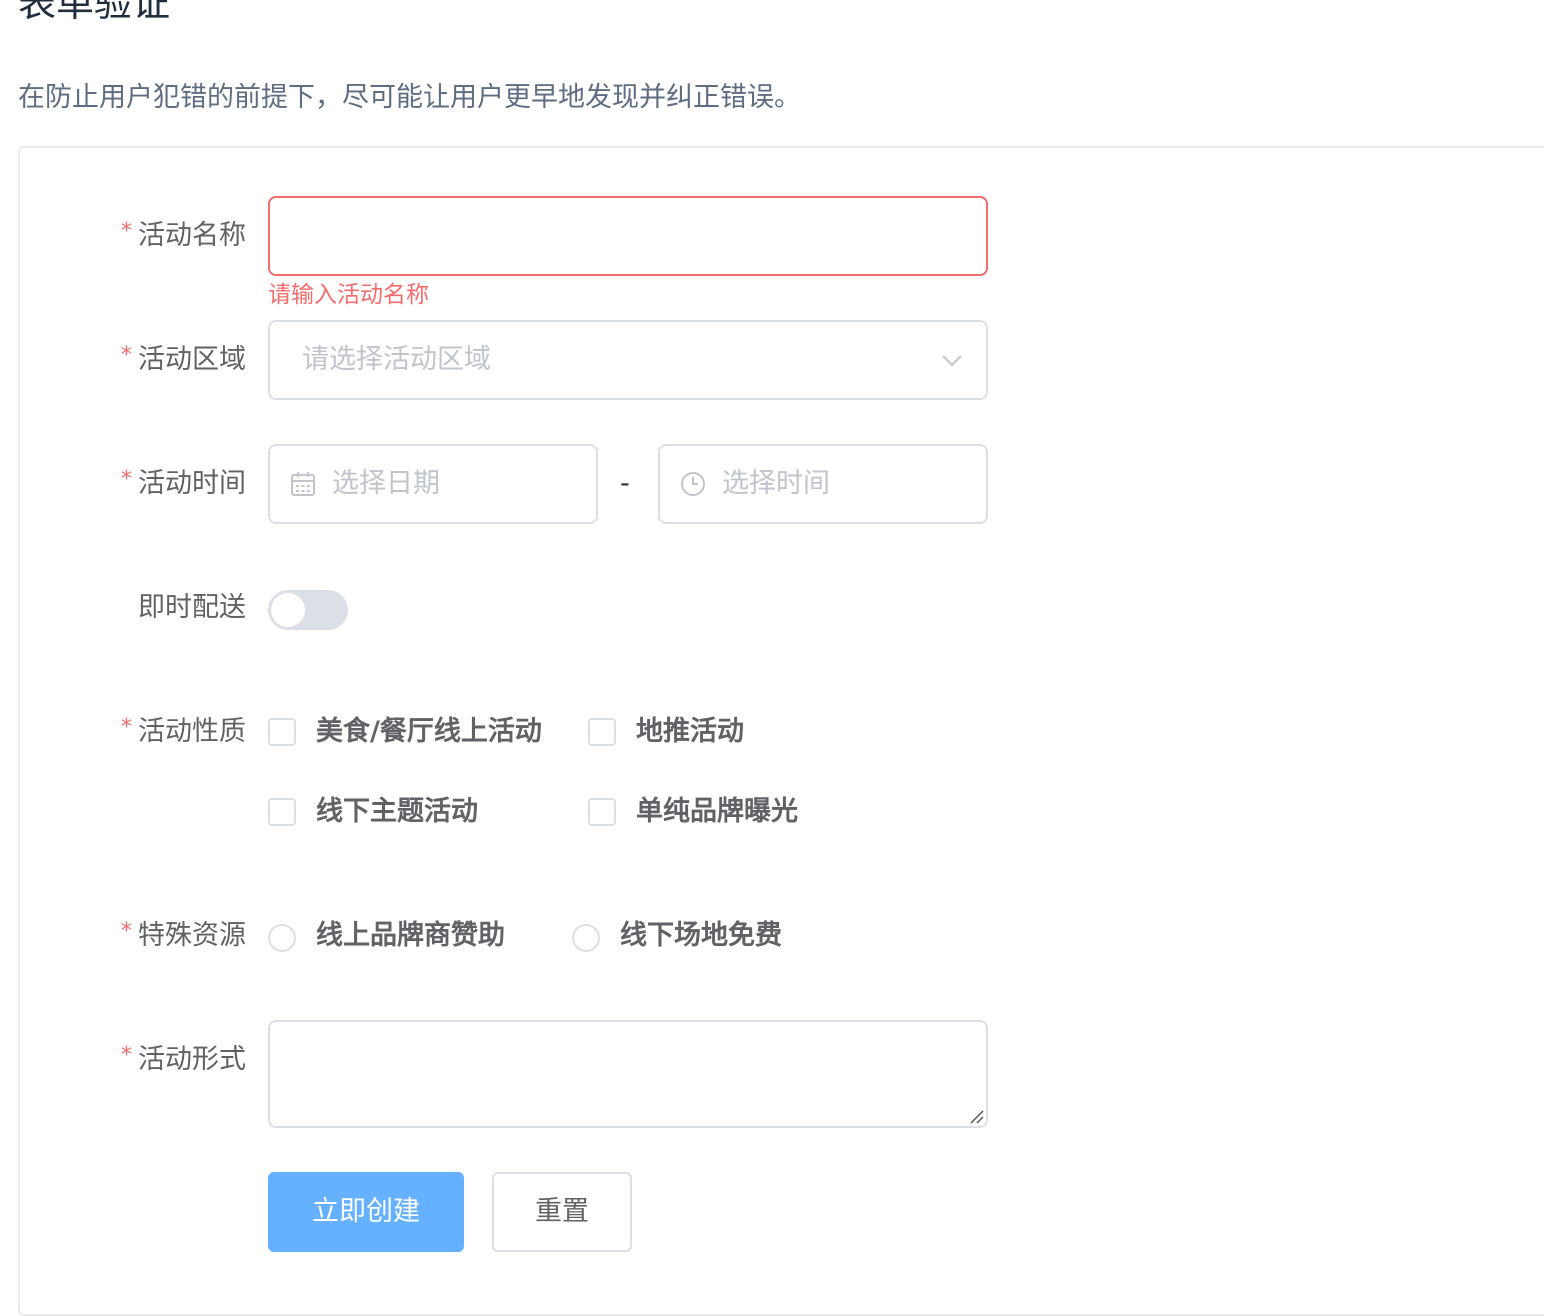 This screenshot has width=1544, height=1316. Describe the element at coordinates (308, 610) in the screenshot. I see `instant-delivery-switch` at that location.